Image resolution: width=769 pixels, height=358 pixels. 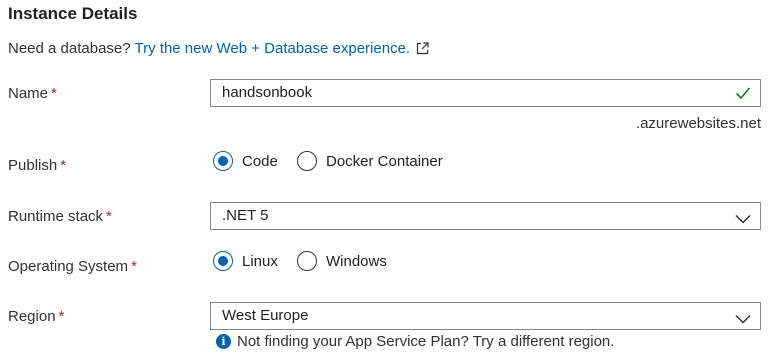 I want to click on name-input: handsonbook, so click(x=485, y=93).